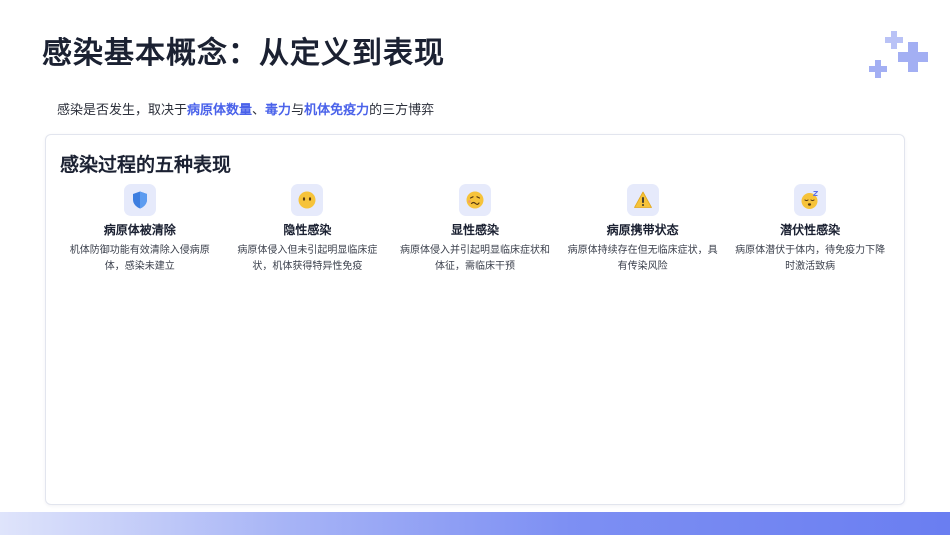 Image resolution: width=950 pixels, height=535 pixels. What do you see at coordinates (475, 523) in the screenshot?
I see `bottom-gradient-bar` at bounding box center [475, 523].